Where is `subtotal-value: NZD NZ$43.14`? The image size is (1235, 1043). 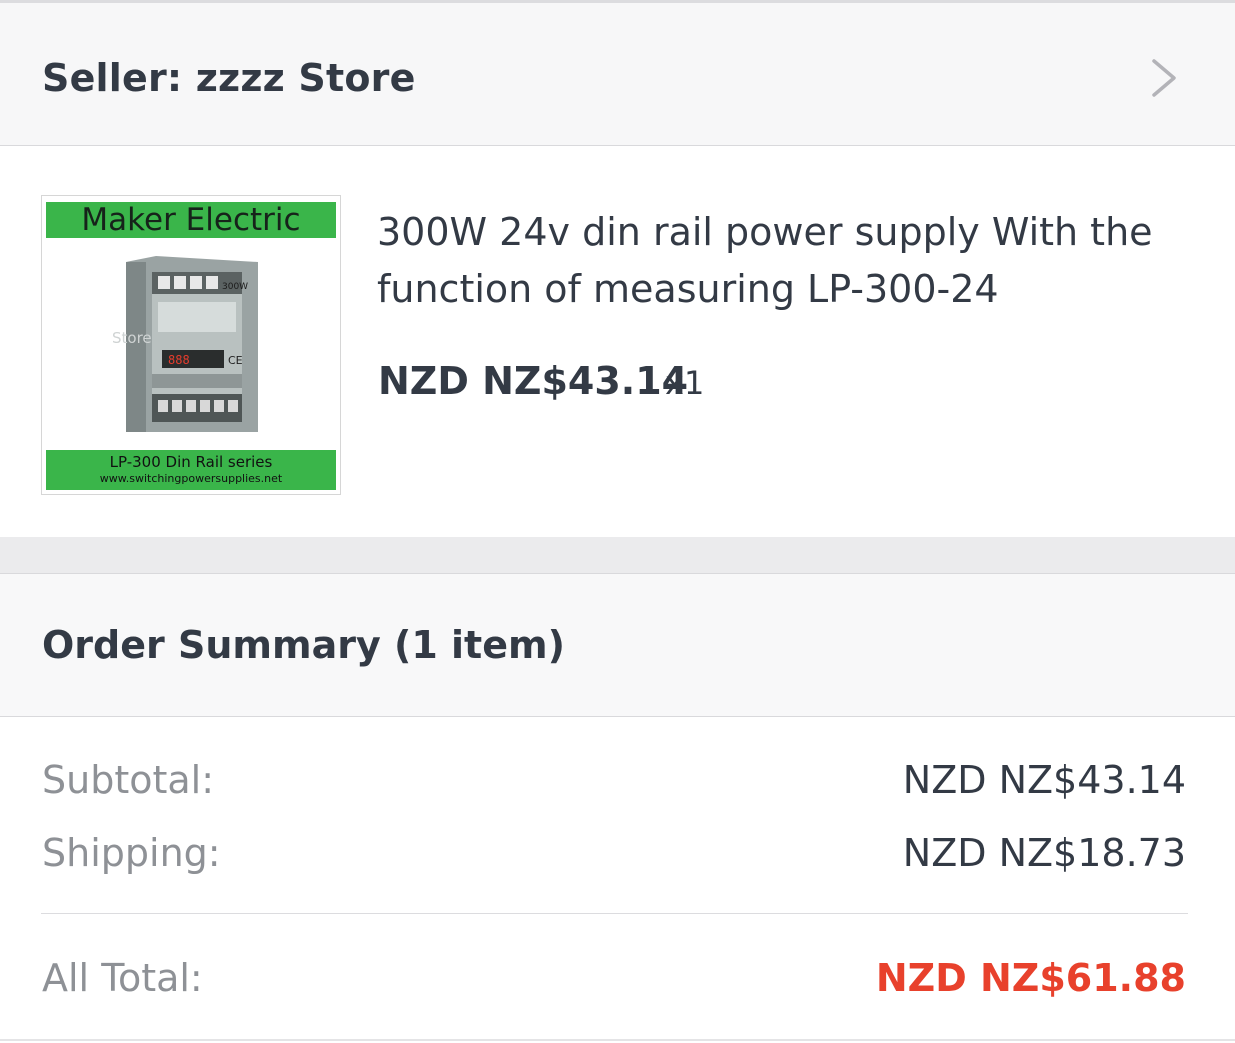
subtotal-value: NZD NZ$43.14 is located at coordinates (1044, 780).